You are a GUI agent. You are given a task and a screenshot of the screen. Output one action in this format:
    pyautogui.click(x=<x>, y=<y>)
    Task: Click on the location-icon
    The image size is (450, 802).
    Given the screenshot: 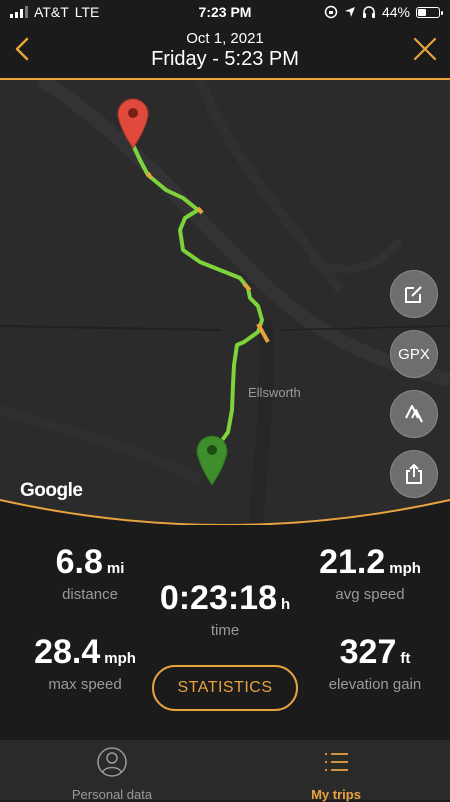 What is the action you would take?
    pyautogui.click(x=349, y=12)
    